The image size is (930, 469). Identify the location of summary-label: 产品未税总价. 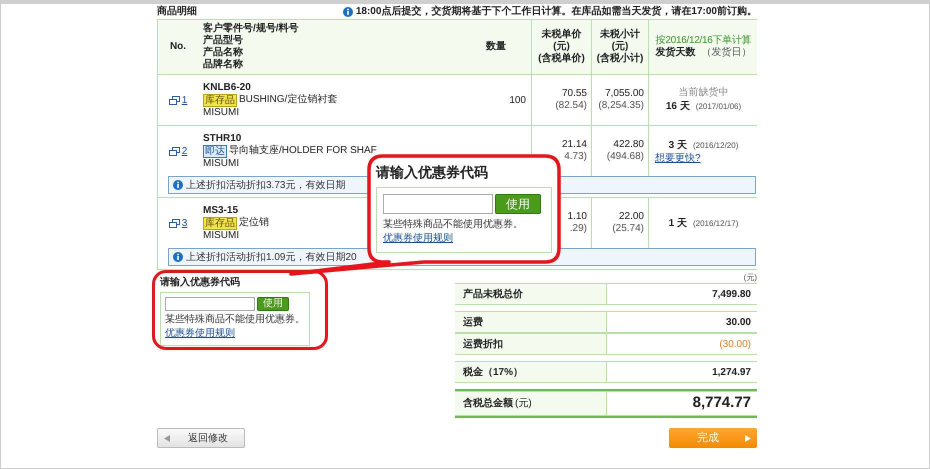
(493, 295).